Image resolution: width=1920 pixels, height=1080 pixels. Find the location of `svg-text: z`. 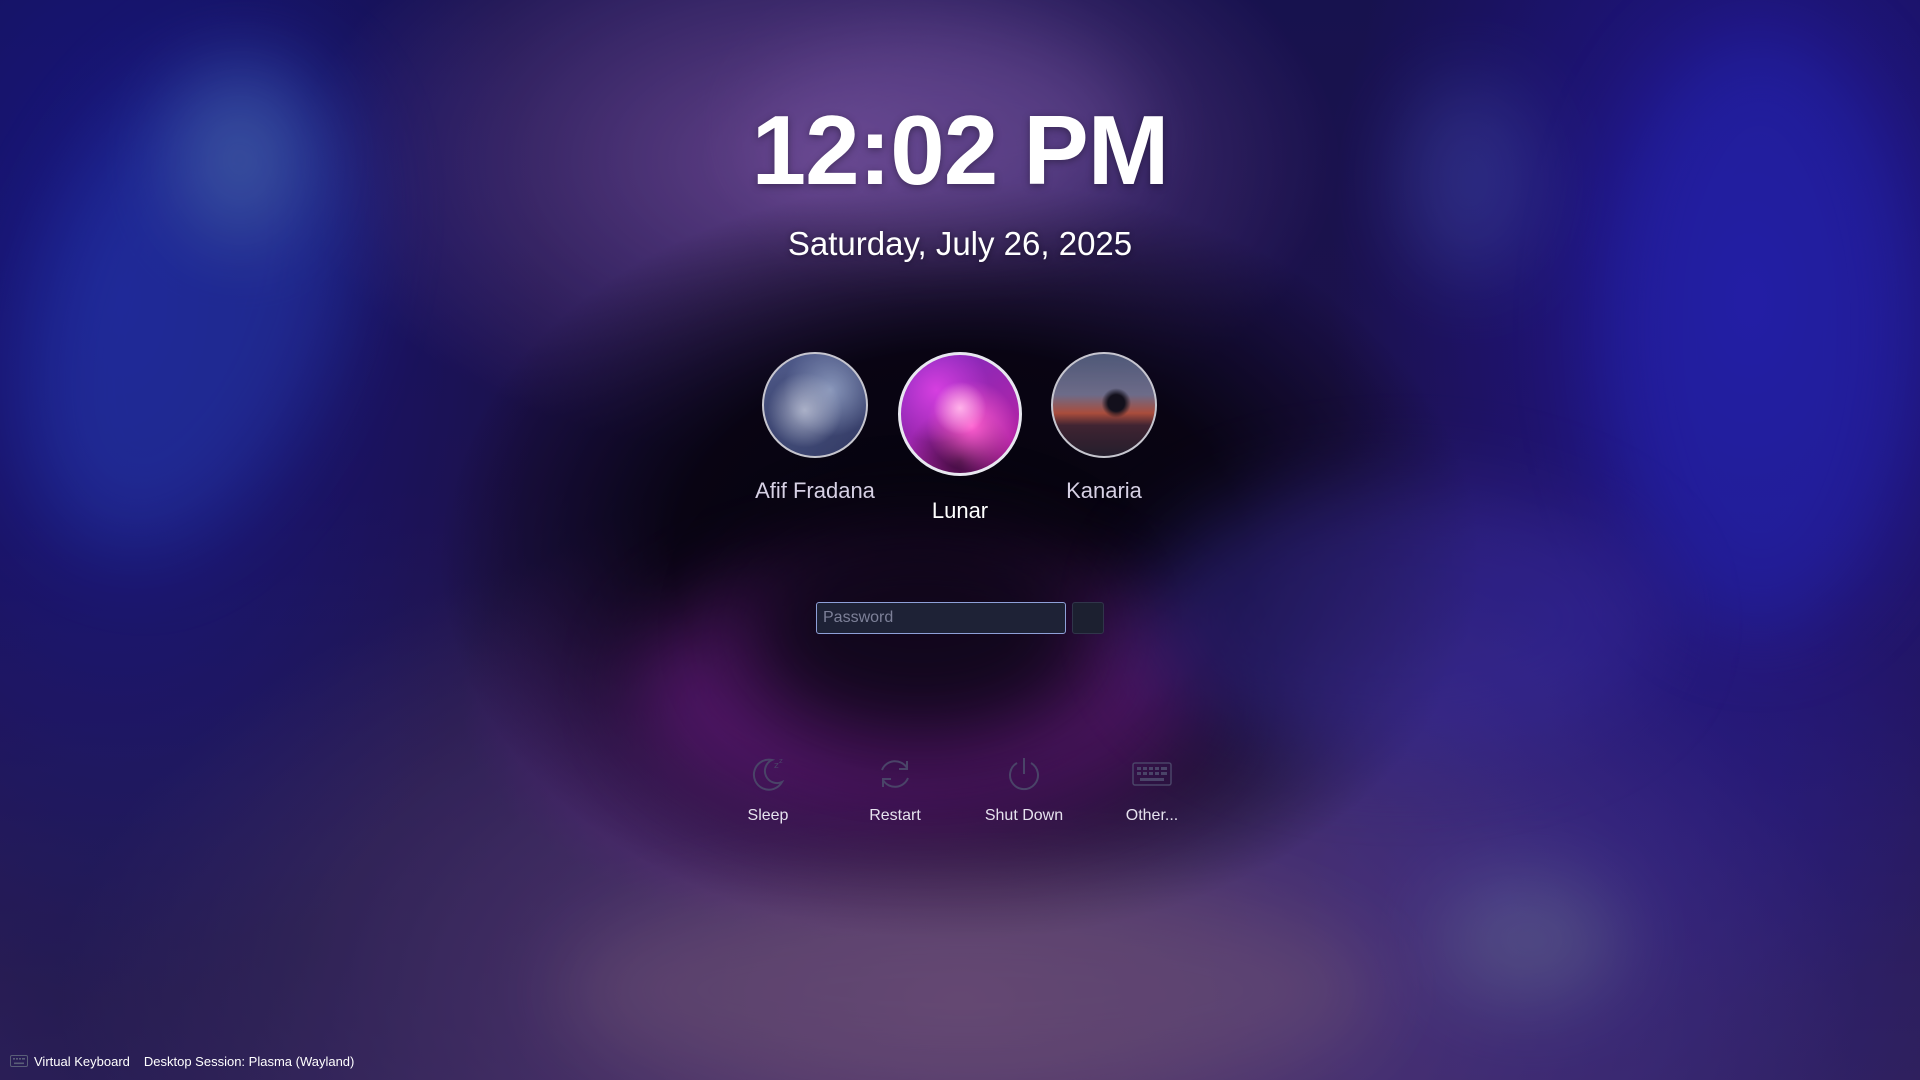

svg-text: z is located at coordinates (781, 761).